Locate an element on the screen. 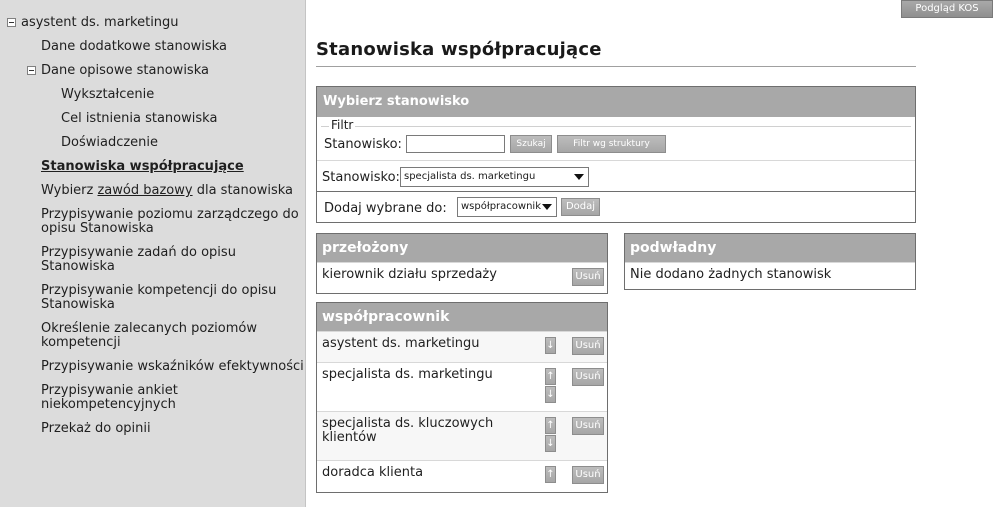  sidebar-item-label: Stanowiska współpracujące is located at coordinates (142, 166).